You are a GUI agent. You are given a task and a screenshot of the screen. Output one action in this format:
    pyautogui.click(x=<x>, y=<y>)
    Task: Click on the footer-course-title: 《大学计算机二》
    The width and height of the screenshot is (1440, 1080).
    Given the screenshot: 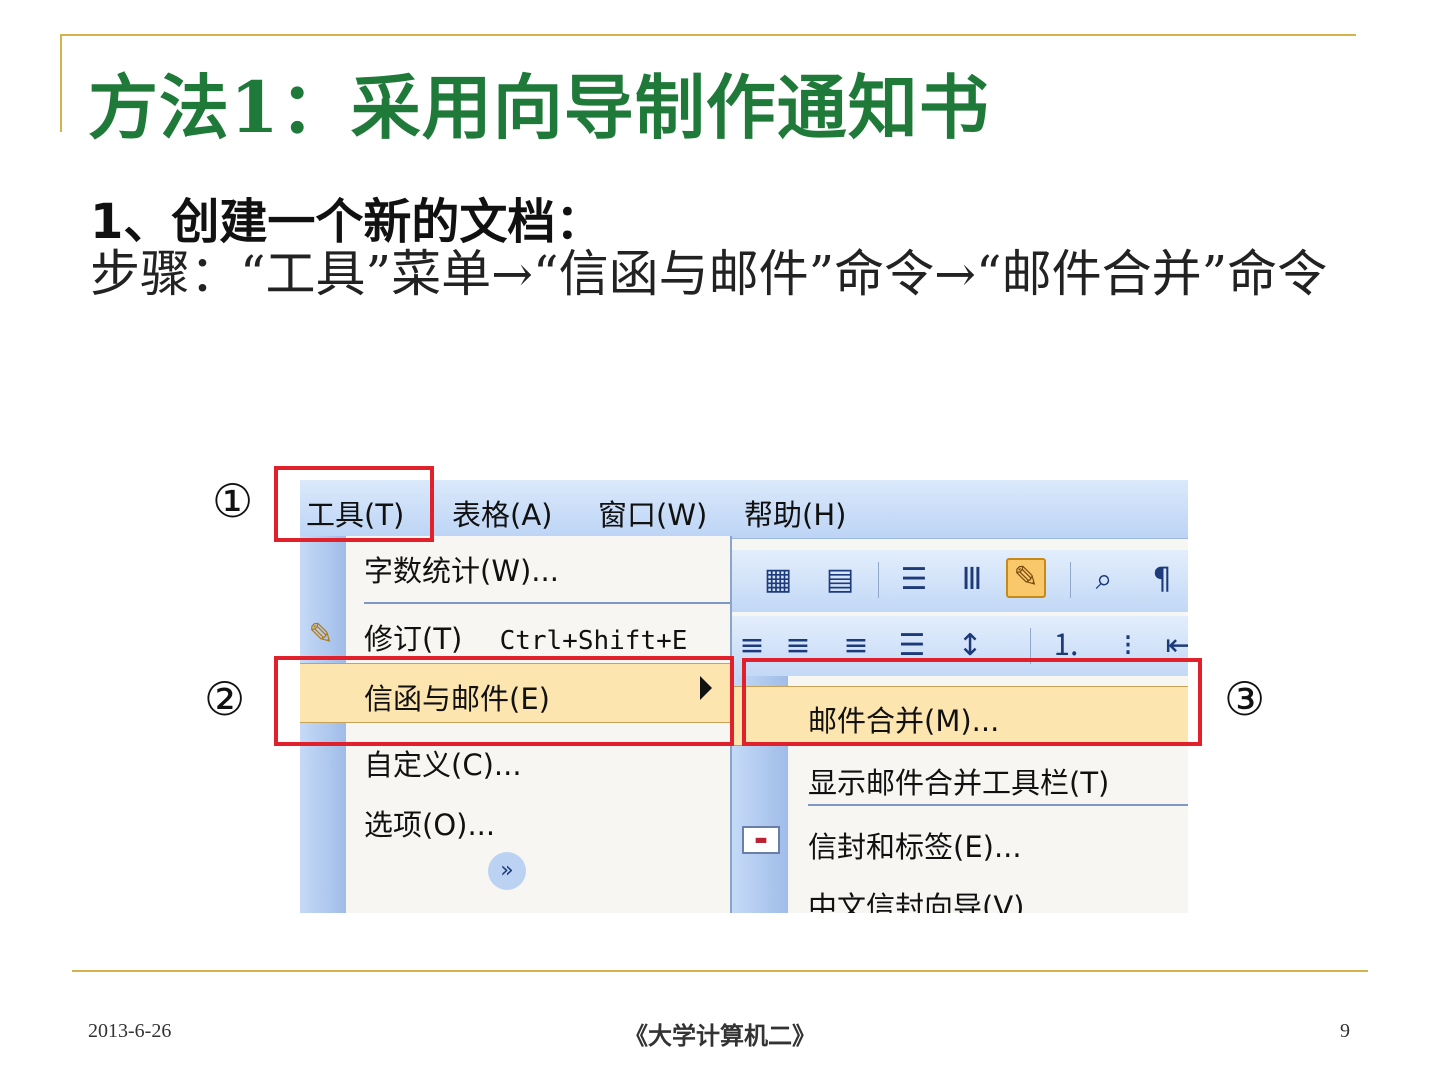 What is the action you would take?
    pyautogui.click(x=720, y=1037)
    